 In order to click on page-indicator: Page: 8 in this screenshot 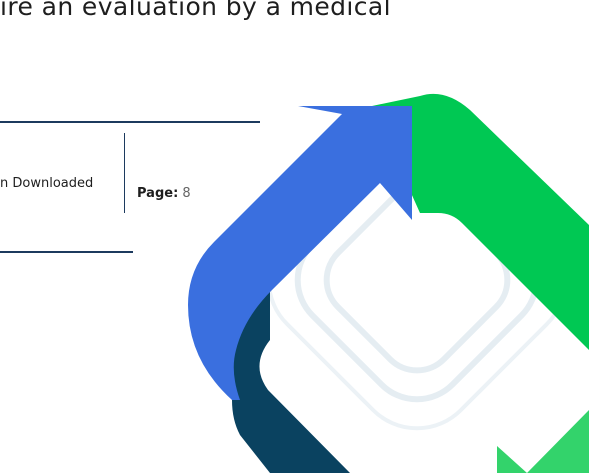, I will do `click(164, 193)`.